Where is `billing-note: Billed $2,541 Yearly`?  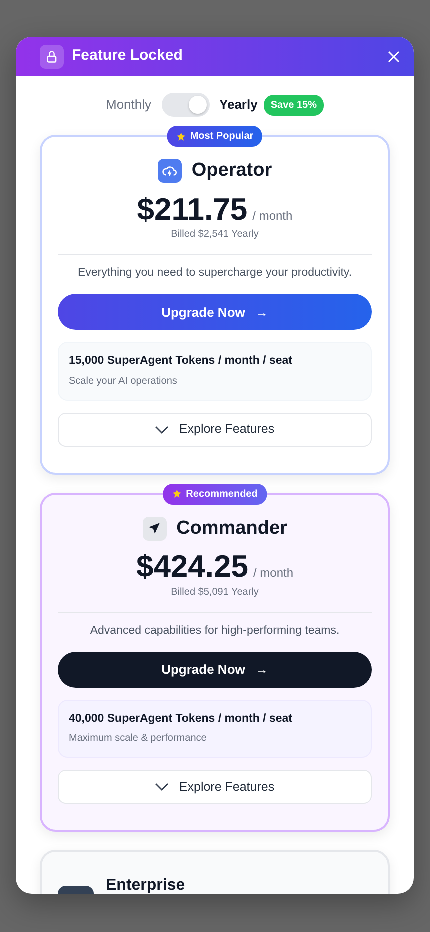 billing-note: Billed $2,541 Yearly is located at coordinates (215, 235).